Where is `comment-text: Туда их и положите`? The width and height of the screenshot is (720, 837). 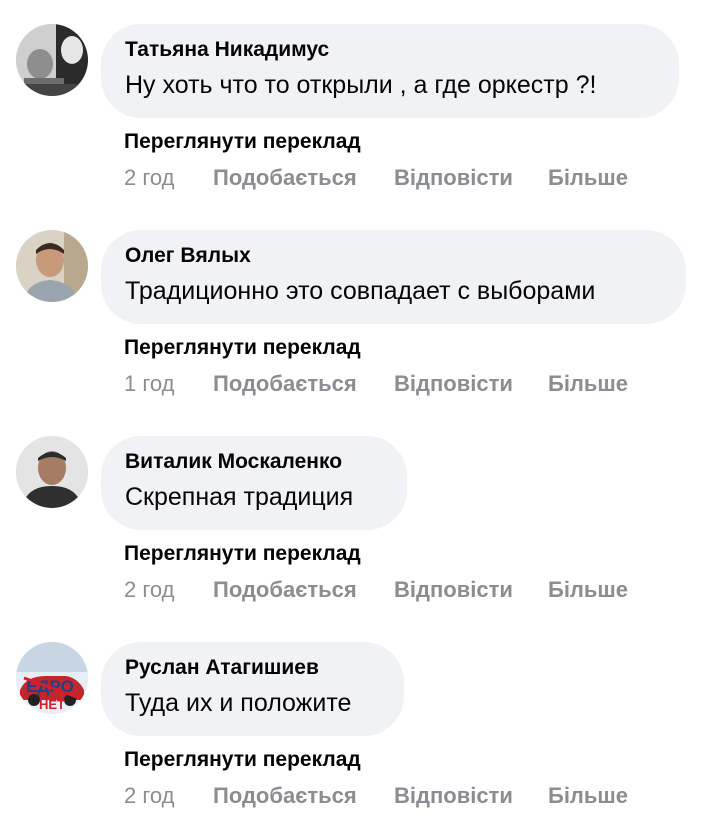 comment-text: Туда их и положите is located at coordinates (238, 703).